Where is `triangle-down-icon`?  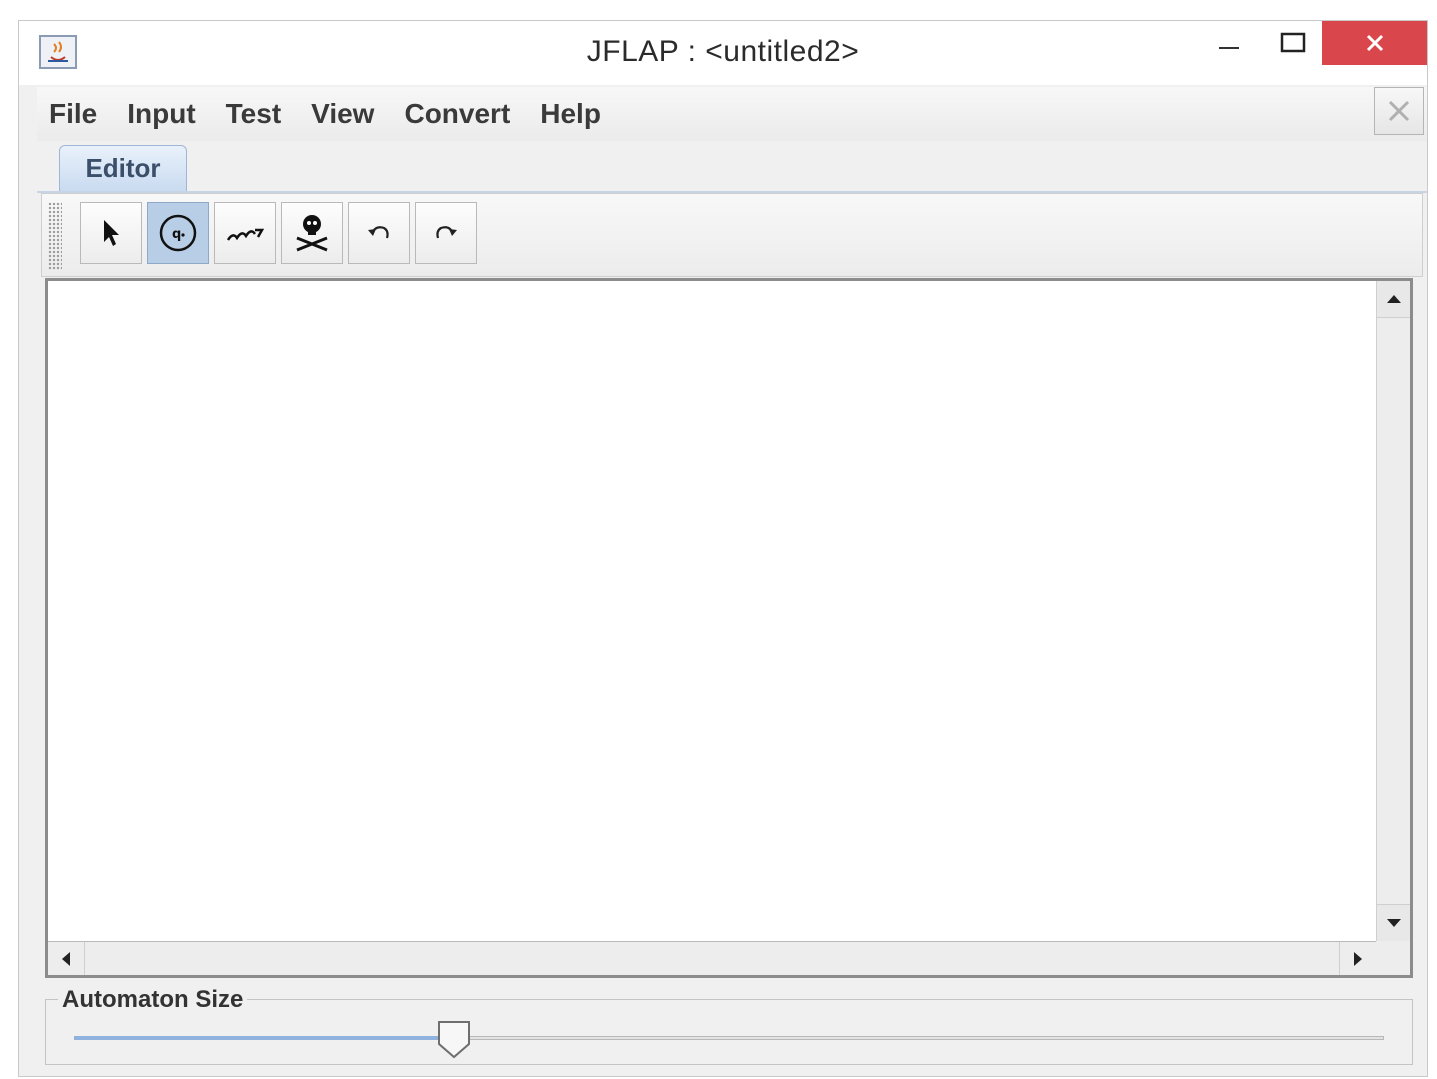
triangle-down-icon is located at coordinates (1393, 923).